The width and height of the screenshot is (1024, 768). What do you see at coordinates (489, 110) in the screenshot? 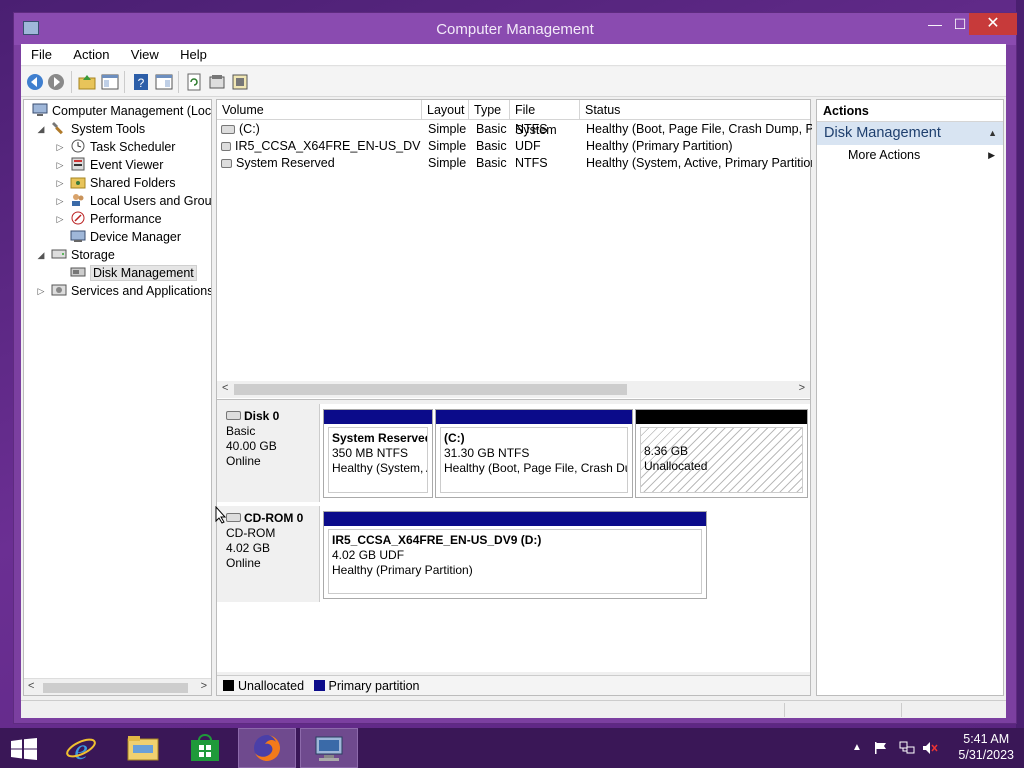
I see `column-type: Type` at bounding box center [489, 110].